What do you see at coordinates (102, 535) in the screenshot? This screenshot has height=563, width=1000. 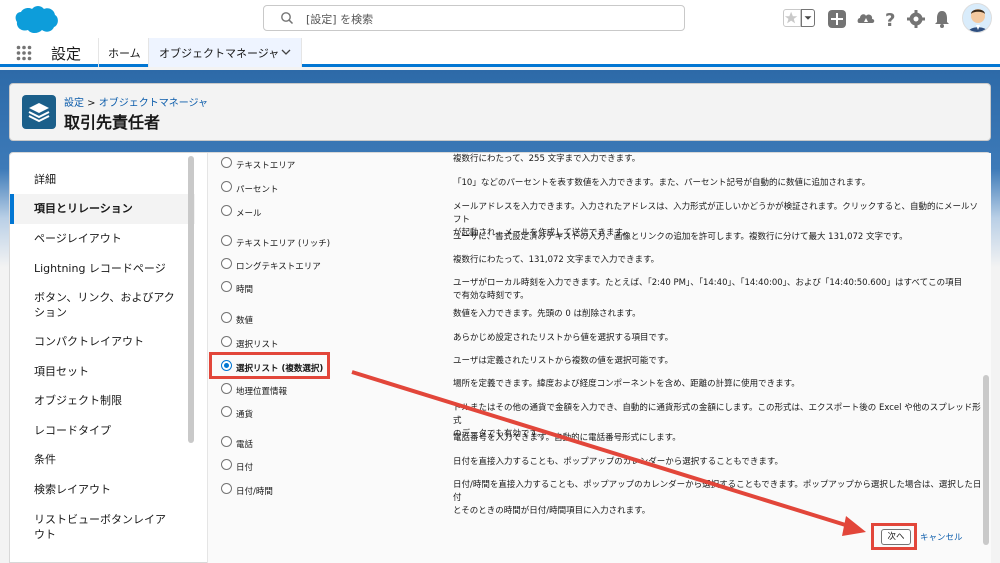 I see `sidebar-item-list-view-button-layout-cont: ウト` at bounding box center [102, 535].